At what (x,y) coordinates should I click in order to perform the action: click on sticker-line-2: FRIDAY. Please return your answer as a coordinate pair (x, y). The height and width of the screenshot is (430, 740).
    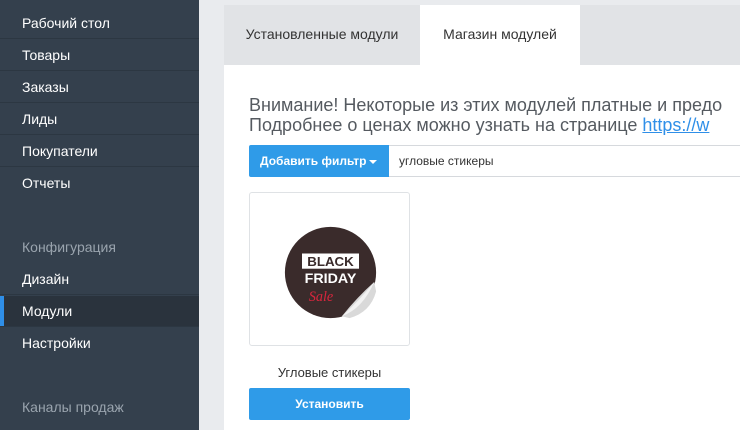
    Looking at the image, I should click on (331, 279).